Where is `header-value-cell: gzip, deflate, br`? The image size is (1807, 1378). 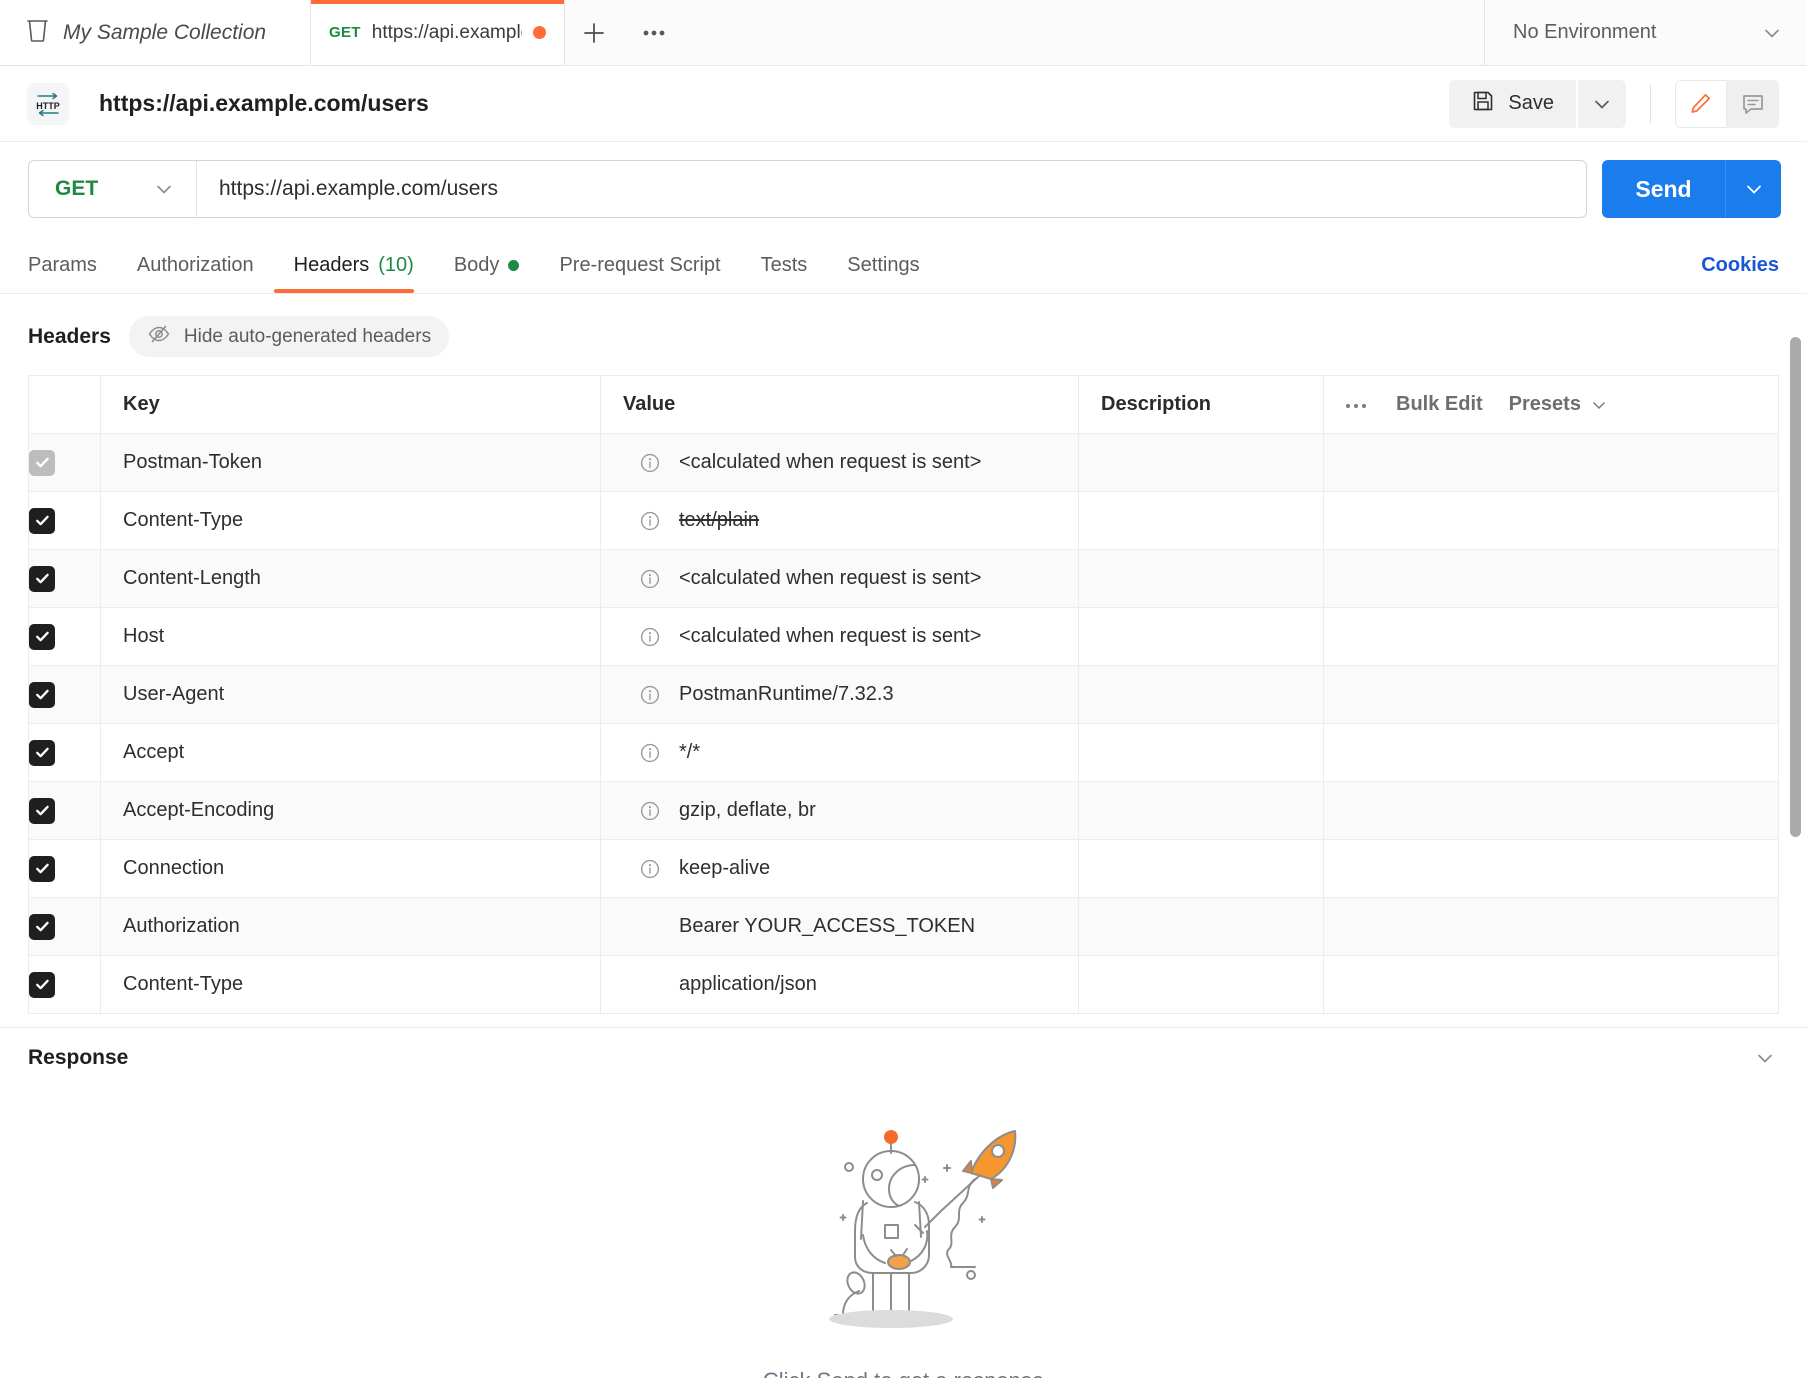
header-value-cell: gzip, deflate, br is located at coordinates (839, 810).